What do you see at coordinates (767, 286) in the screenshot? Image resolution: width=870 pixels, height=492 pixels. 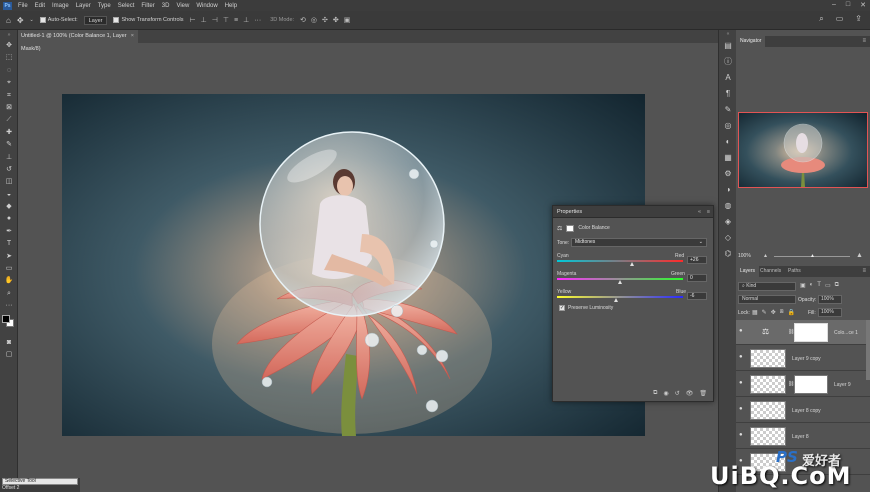 I see `layer-filter-dropdown: ⌕ Kind` at bounding box center [767, 286].